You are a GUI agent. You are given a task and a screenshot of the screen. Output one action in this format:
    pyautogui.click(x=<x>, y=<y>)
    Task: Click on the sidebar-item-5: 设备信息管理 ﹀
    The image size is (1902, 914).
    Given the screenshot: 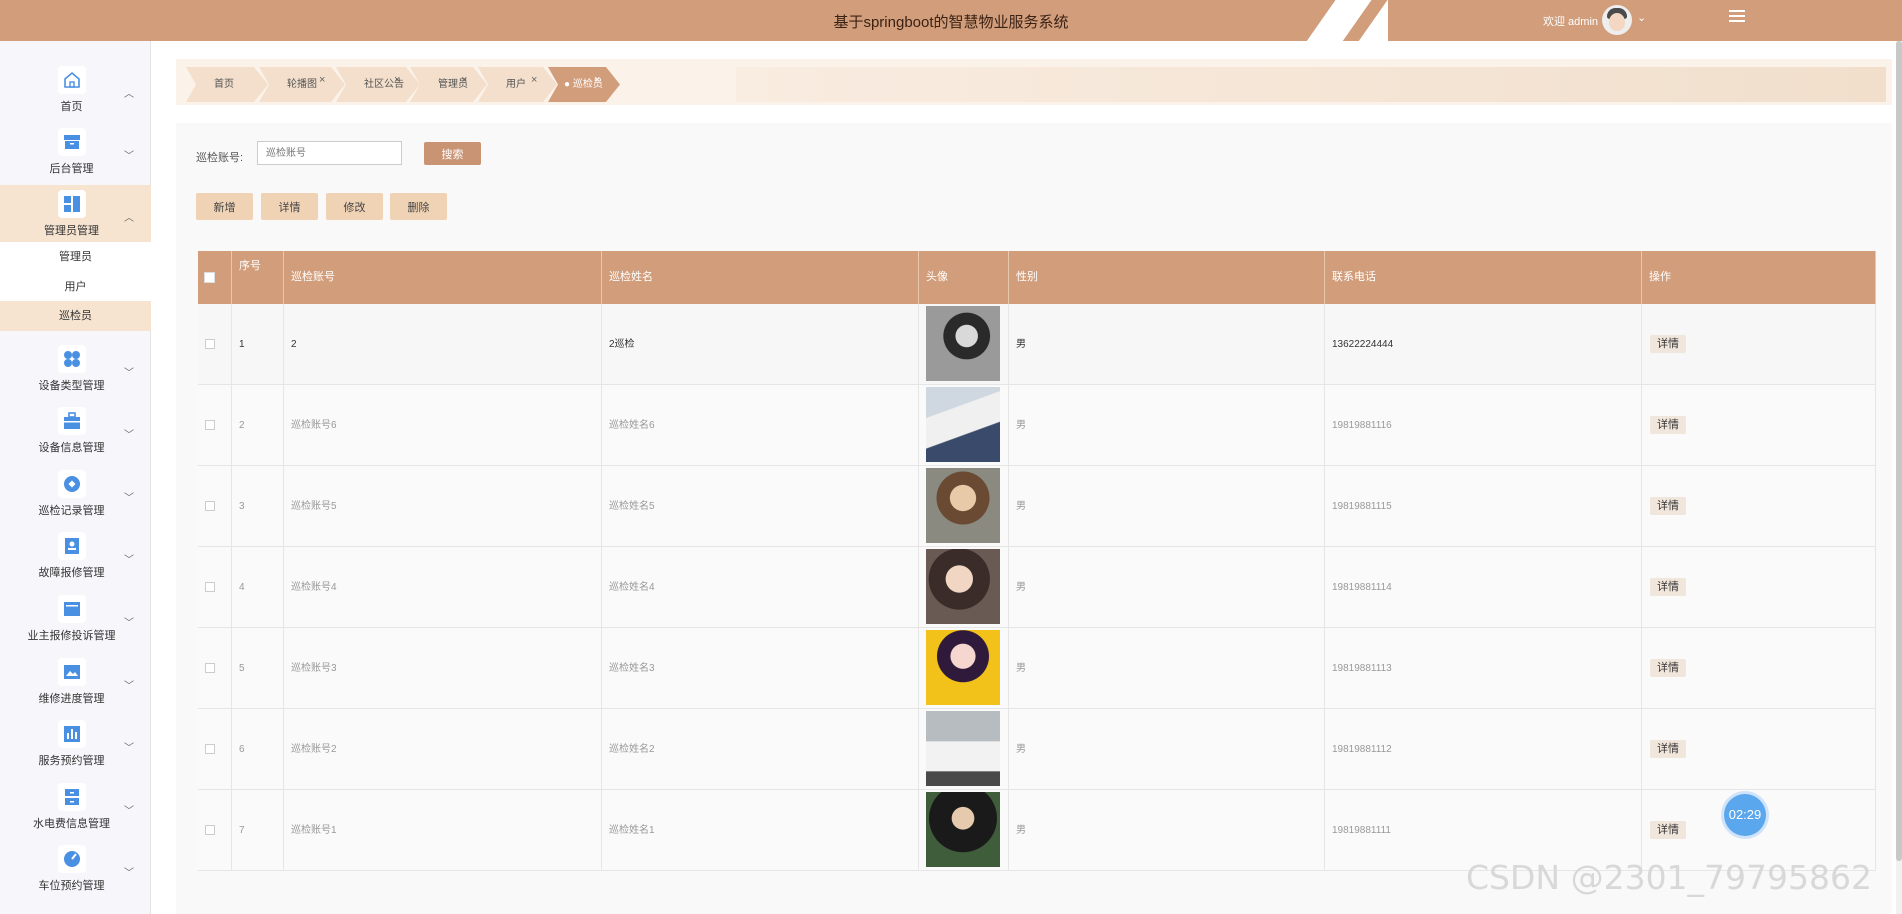 What is the action you would take?
    pyautogui.click(x=75, y=433)
    